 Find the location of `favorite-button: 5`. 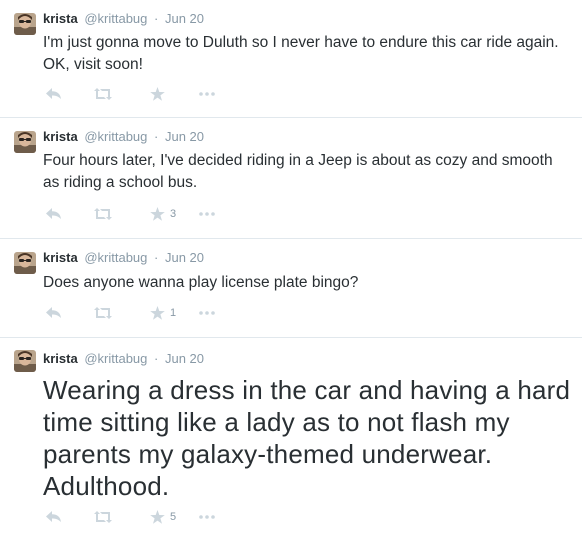

favorite-button: 5 is located at coordinates (163, 517).